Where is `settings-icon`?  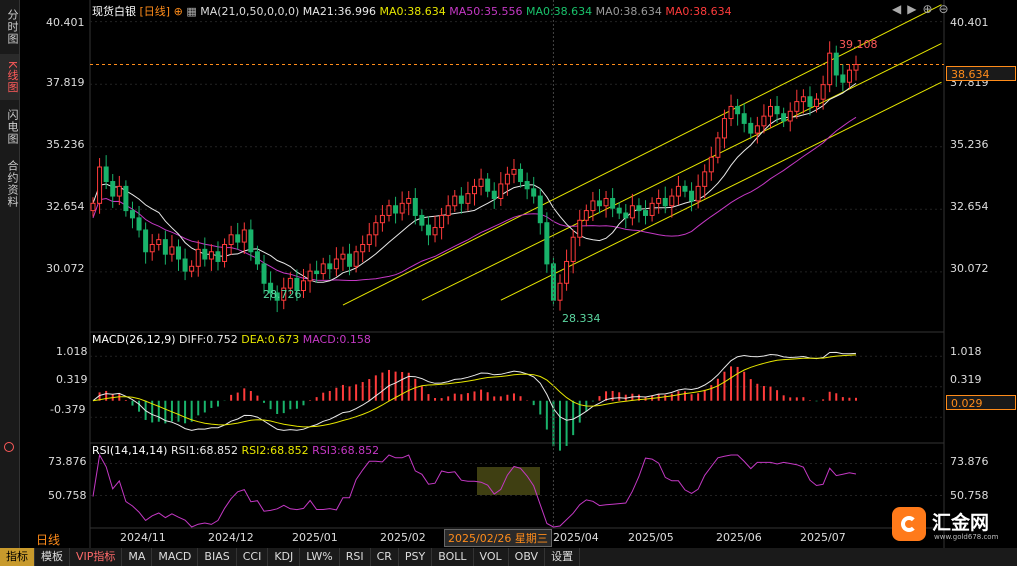
settings-icon is located at coordinates (9, 447).